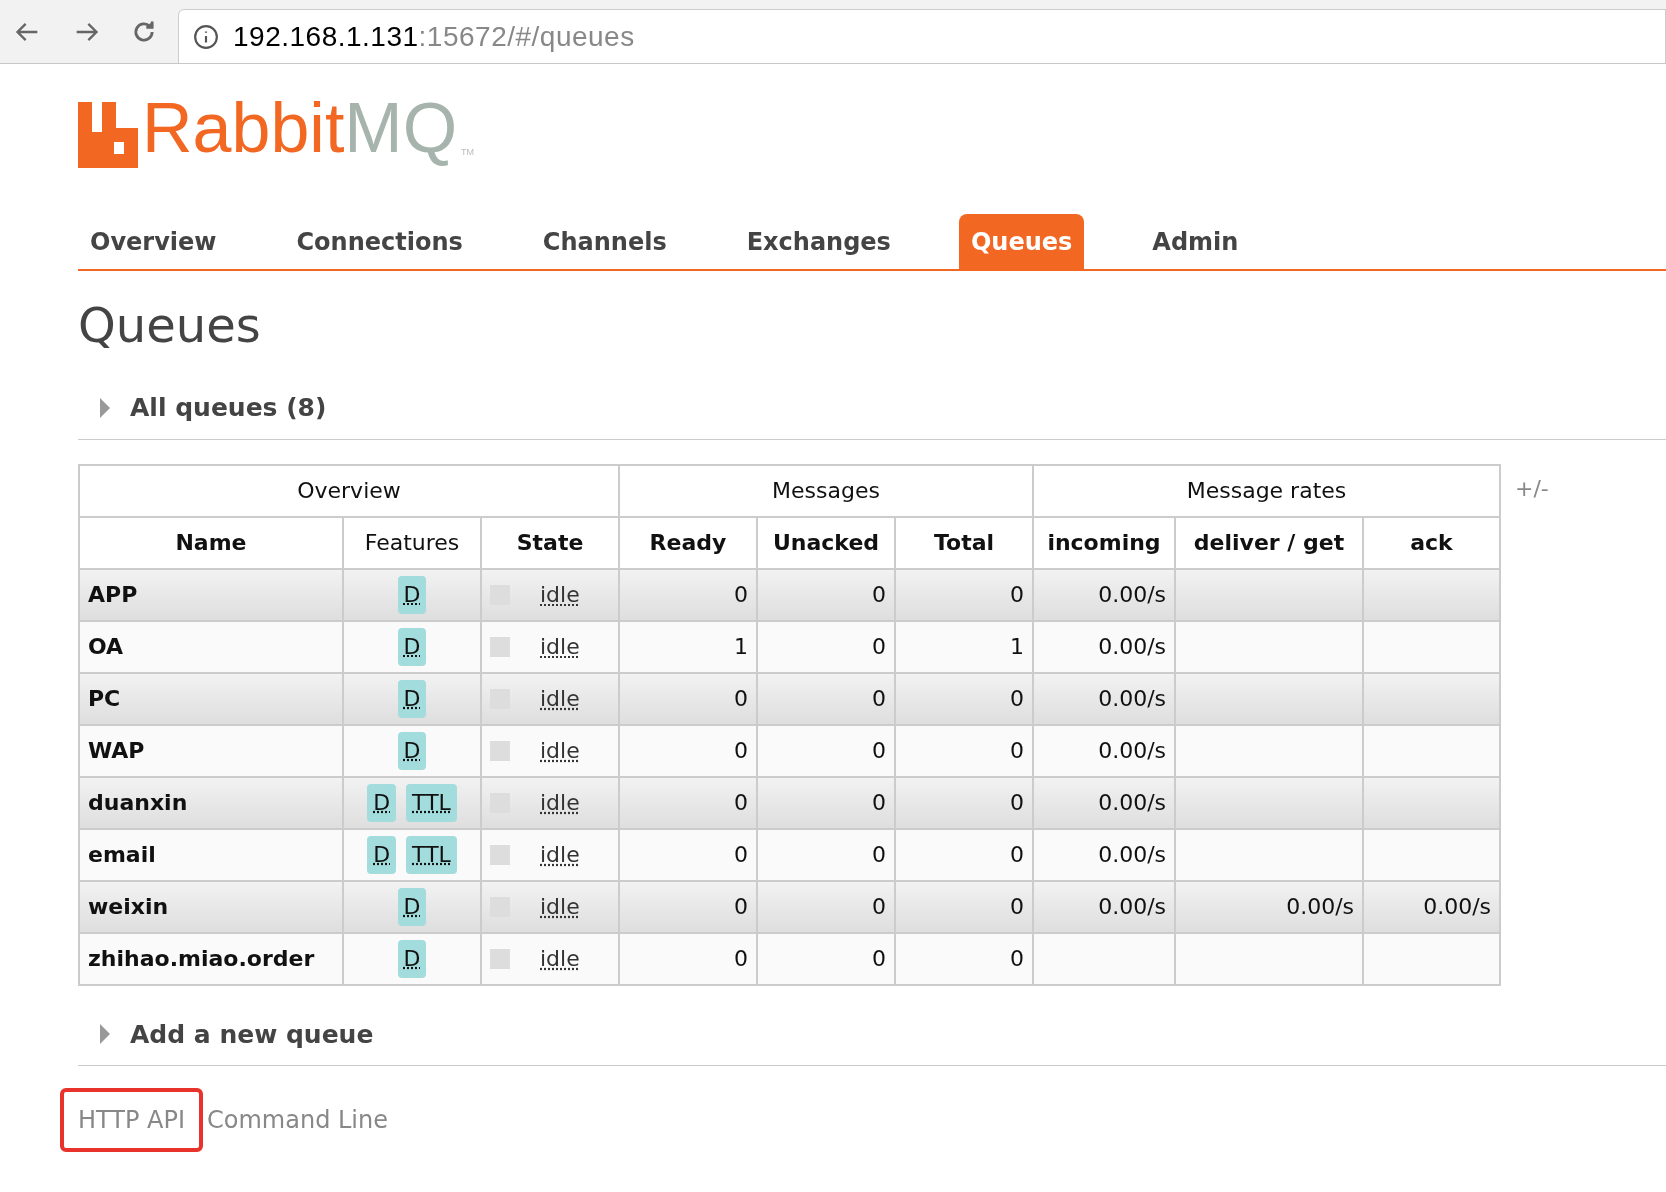 This screenshot has width=1666, height=1192. Describe the element at coordinates (826, 542) in the screenshot. I see `column-header: Unacked` at that location.